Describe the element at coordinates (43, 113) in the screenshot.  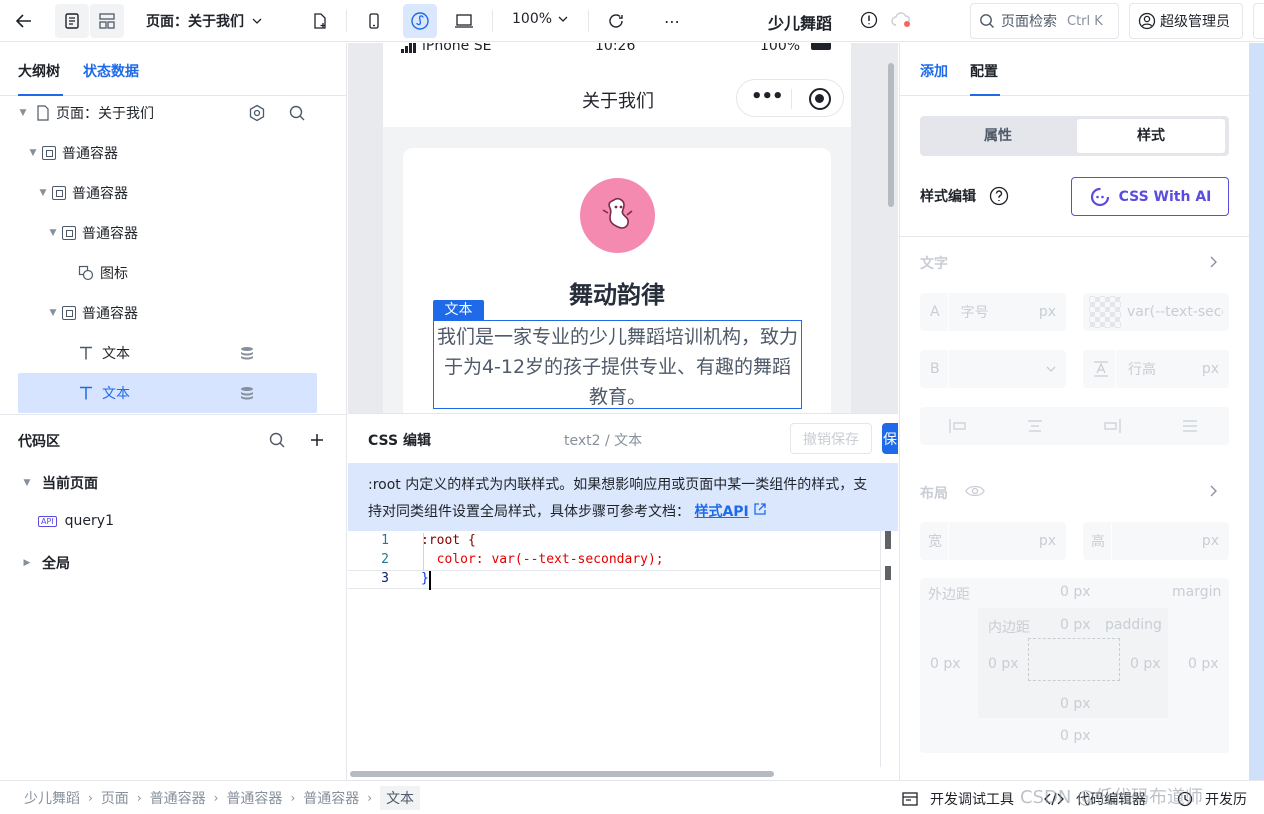
I see `page-icon` at that location.